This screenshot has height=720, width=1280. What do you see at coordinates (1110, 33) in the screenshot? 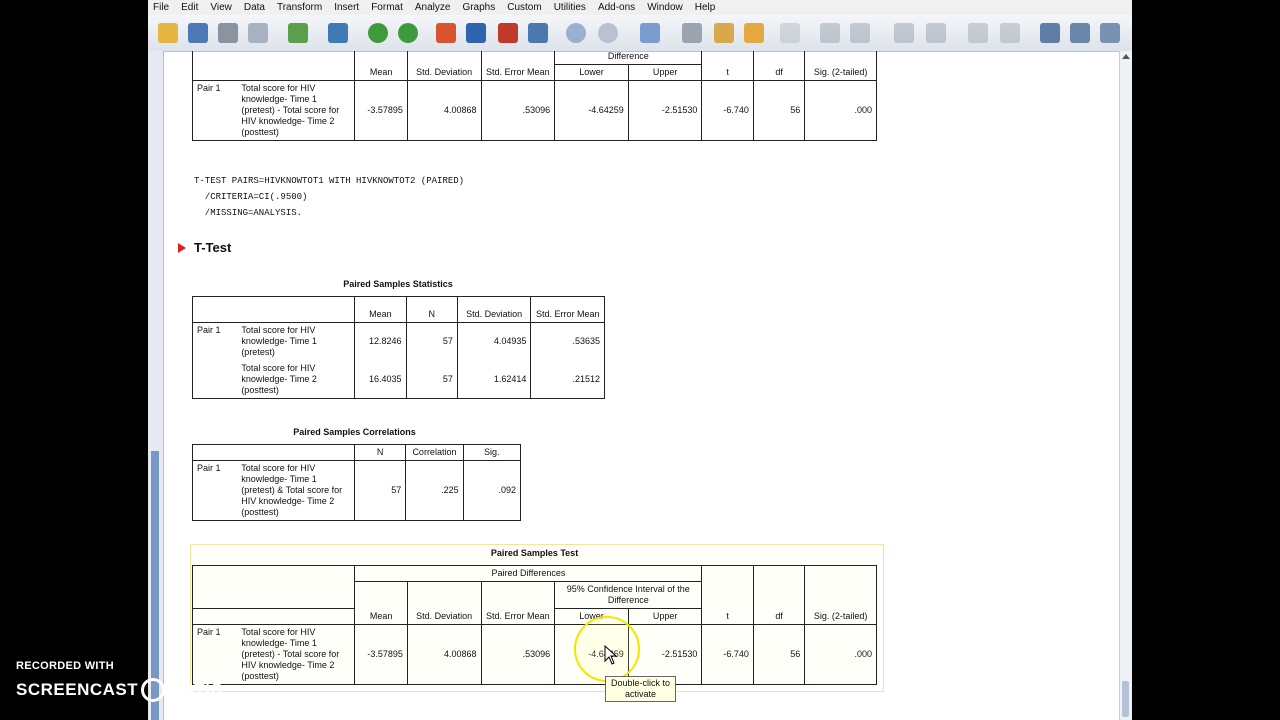
I see `insert-output-item-icon` at bounding box center [1110, 33].